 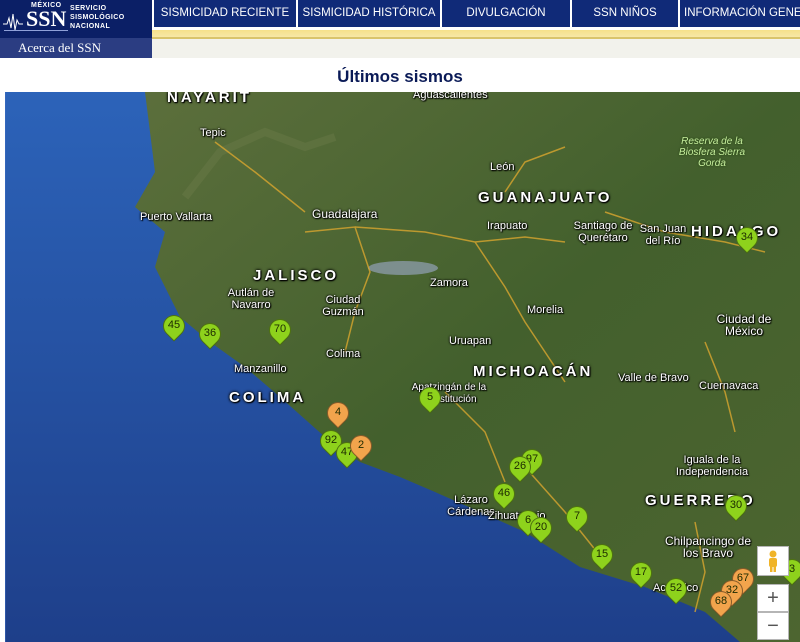 What do you see at coordinates (504, 493) in the screenshot?
I see `marker-label: 46` at bounding box center [504, 493].